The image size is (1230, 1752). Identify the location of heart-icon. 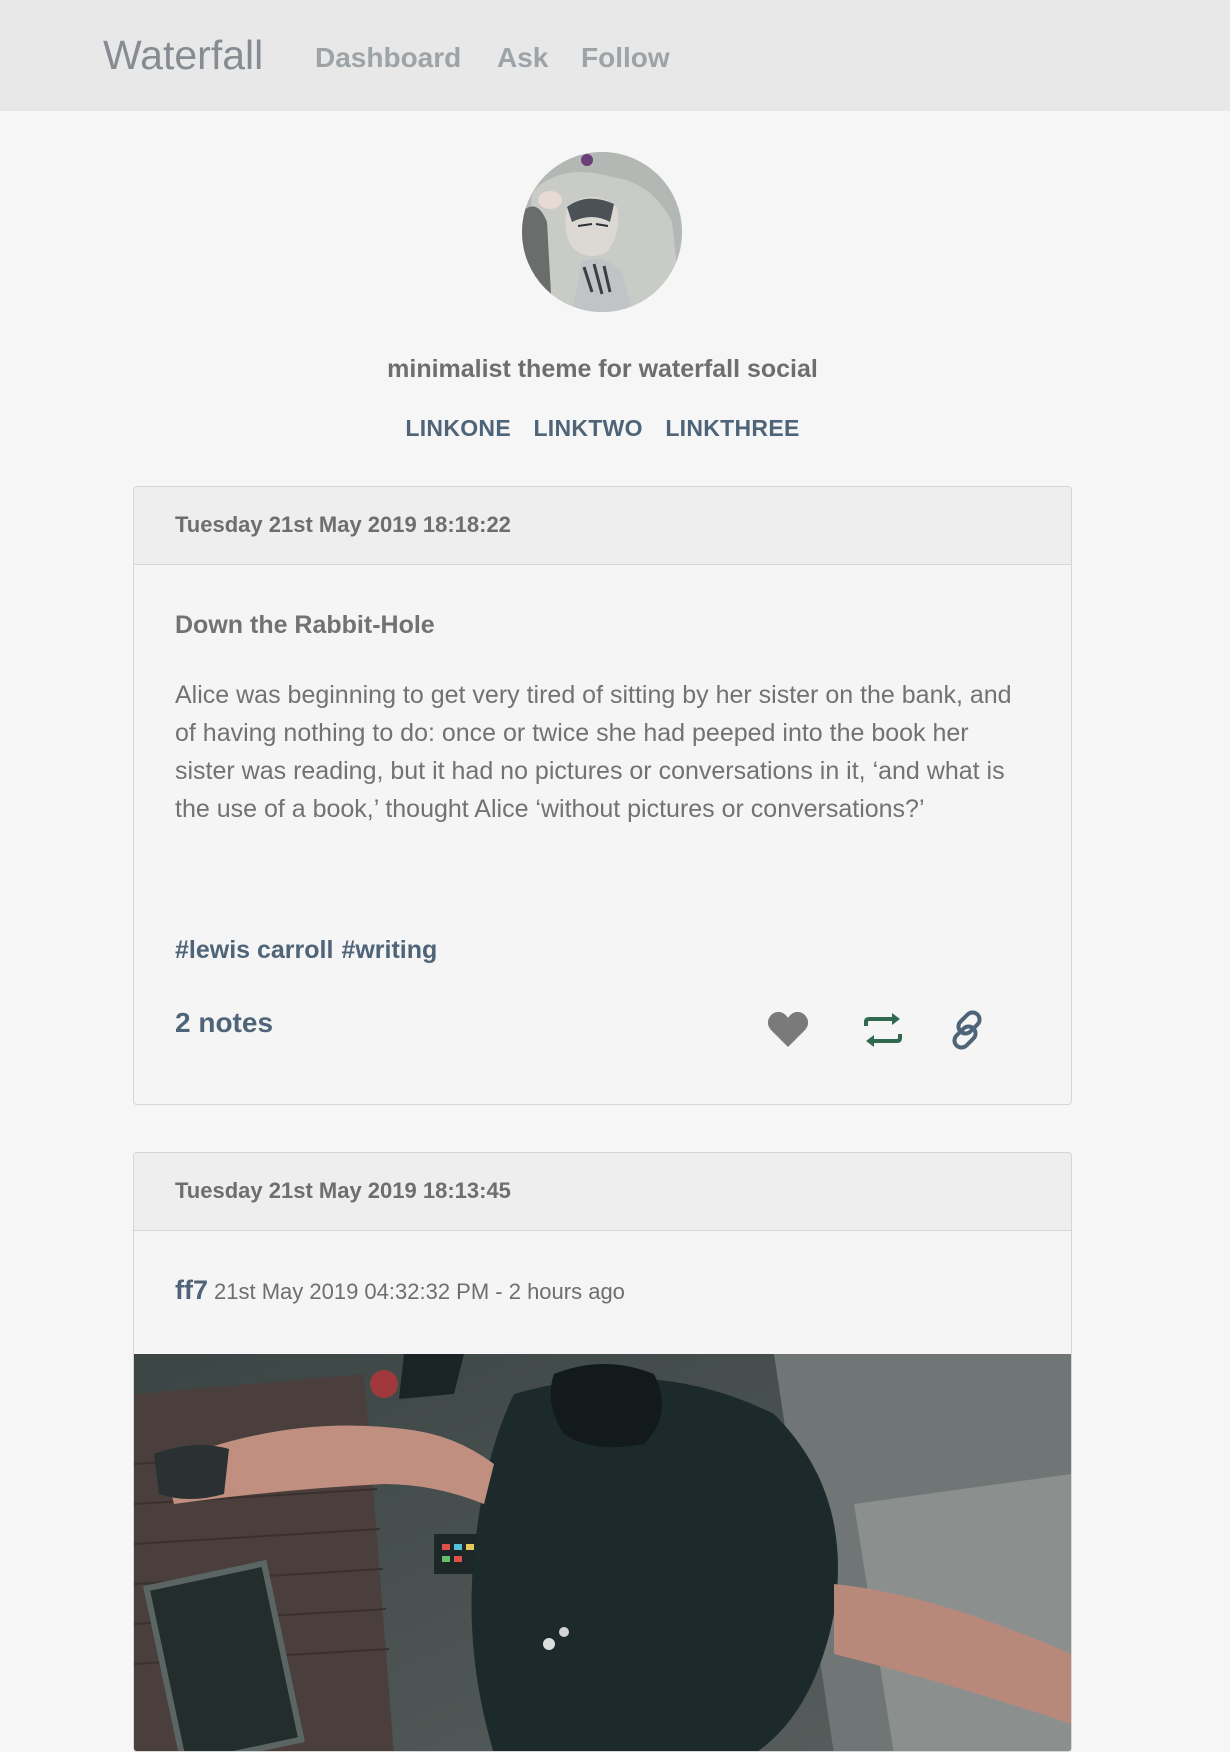
(788, 1030).